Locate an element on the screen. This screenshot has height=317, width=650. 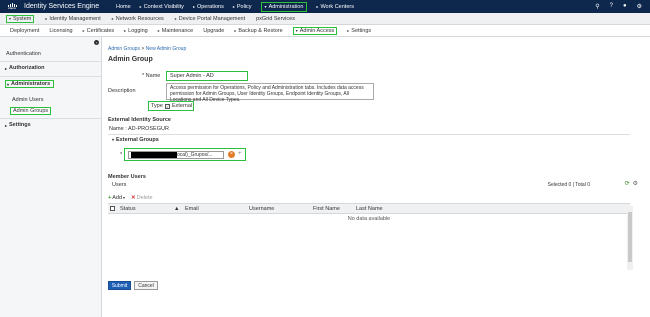
sidebar-item-admin-users: Admin Users is located at coordinates (27, 100).